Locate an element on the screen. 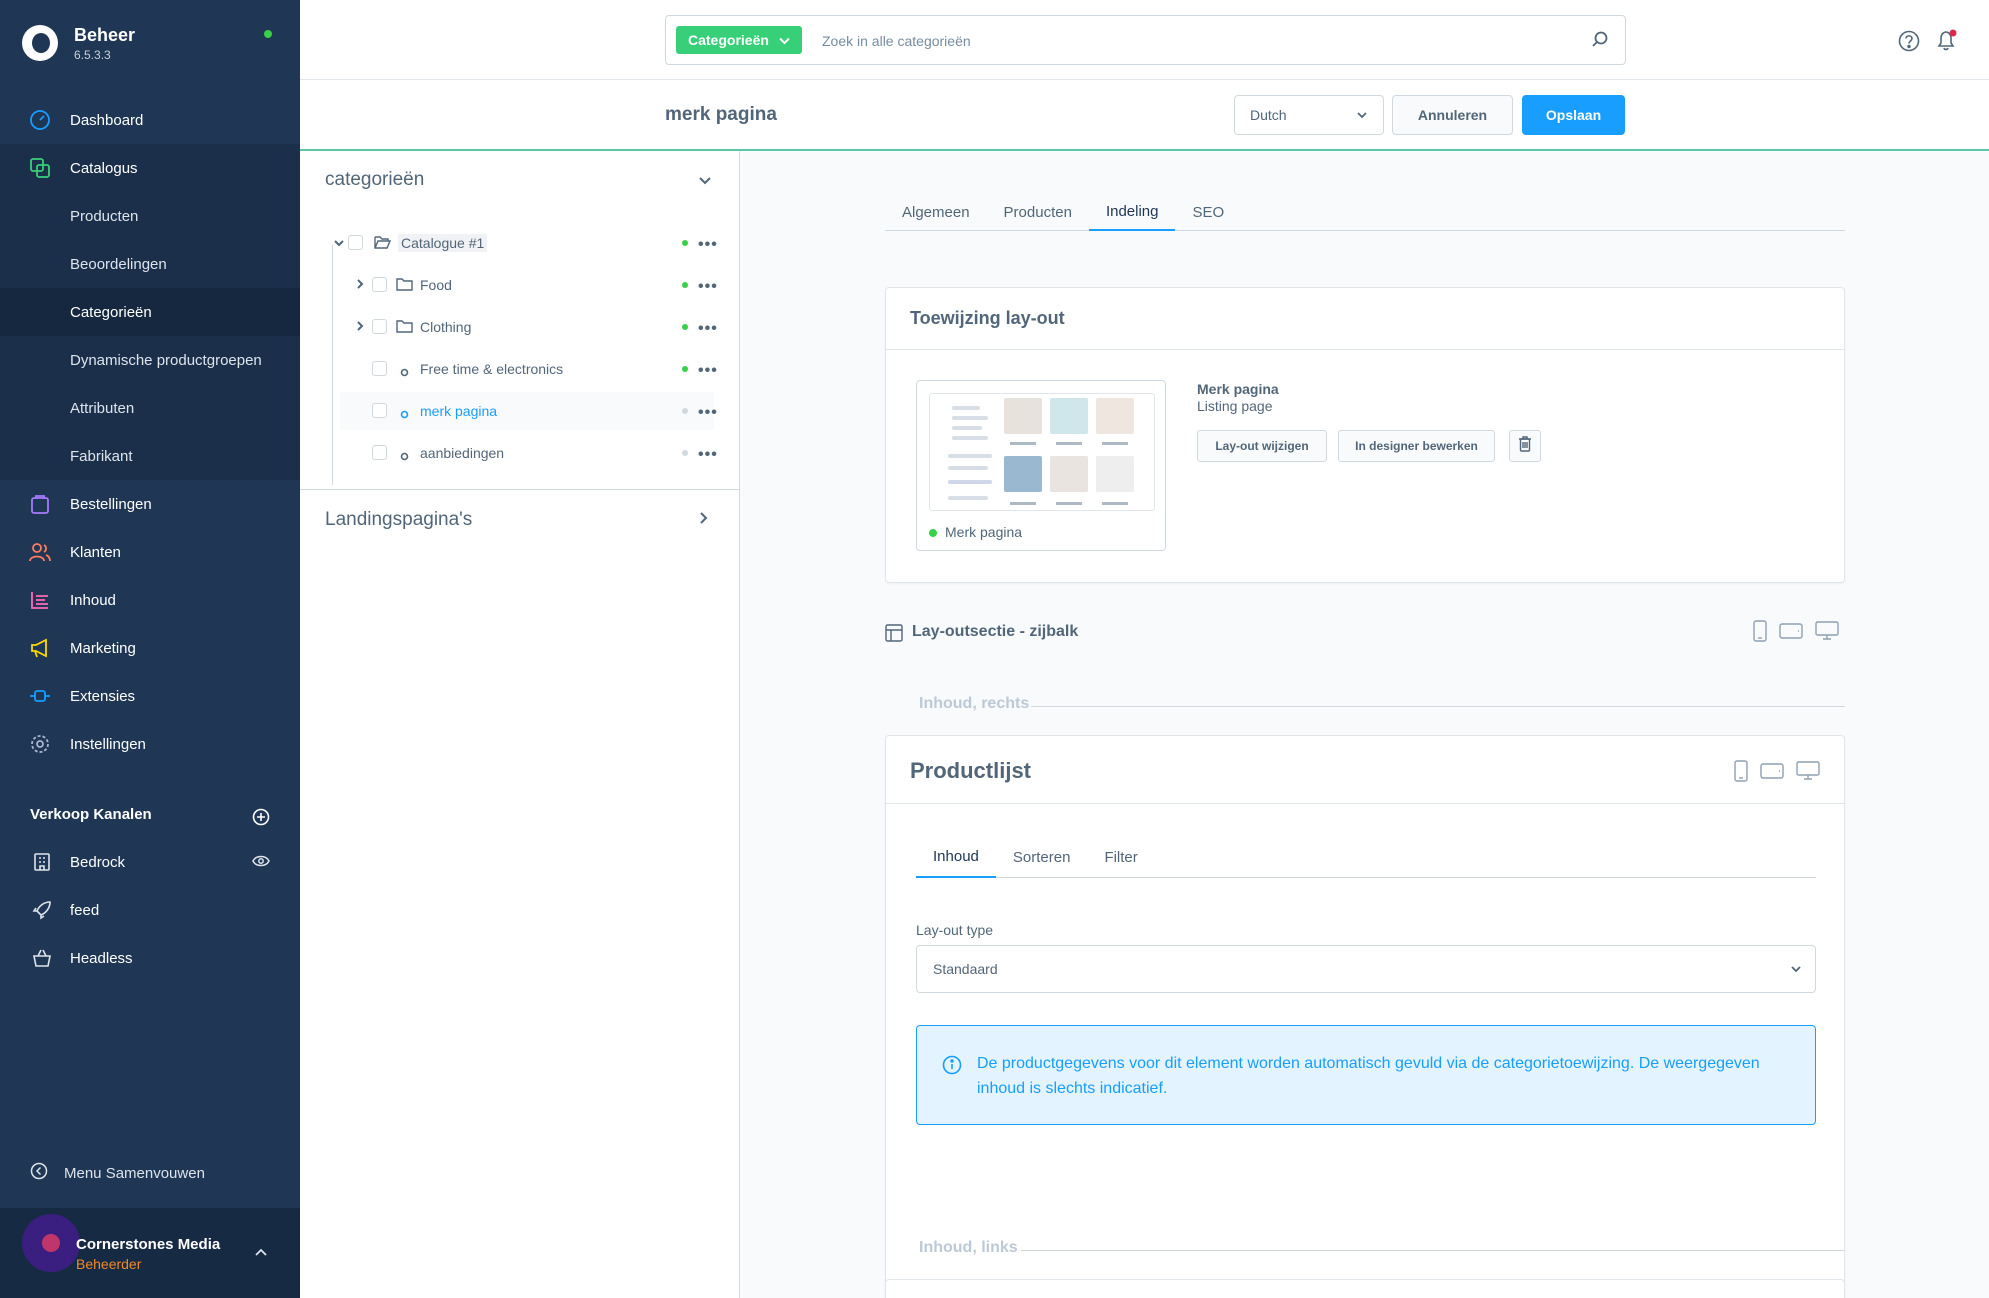  nav-beoordelingen-label: Beoordelingen is located at coordinates (118, 264).